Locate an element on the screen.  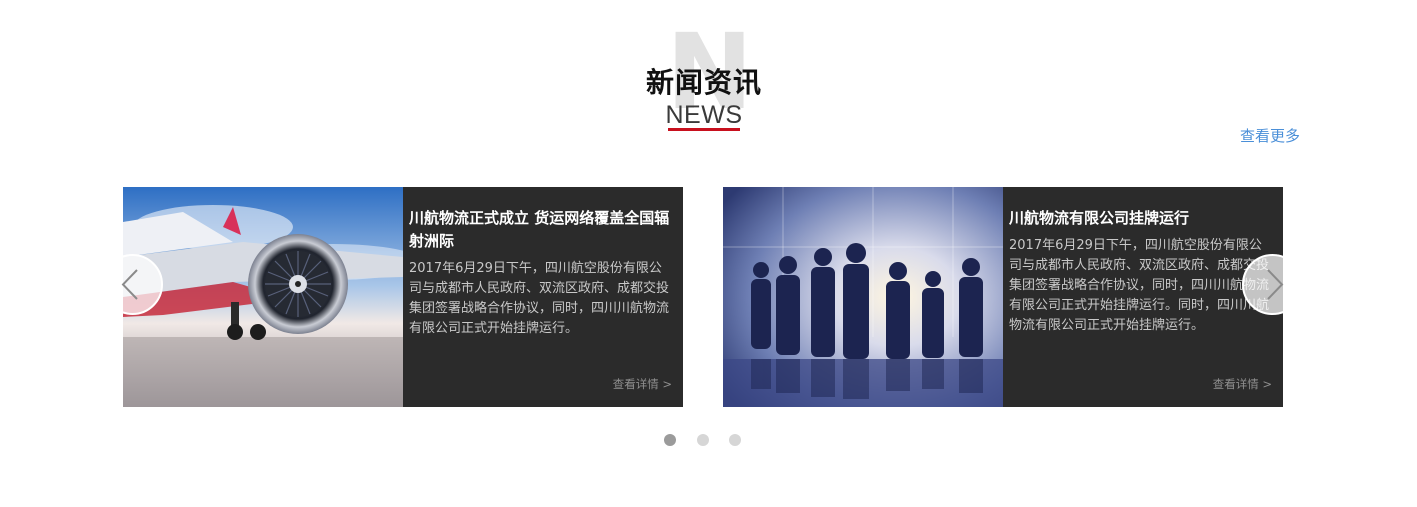
section-title-cn: 新闻资讯 is located at coordinates (703, 82).